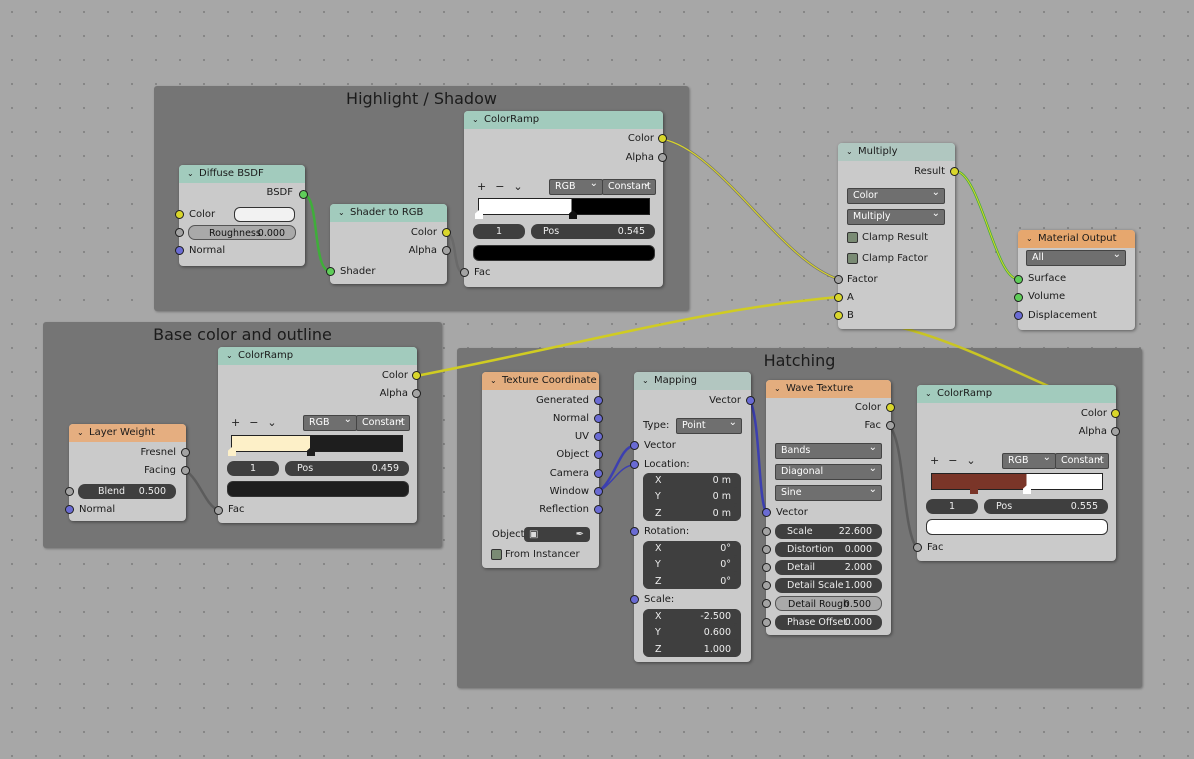 This screenshot has height=759, width=1194. I want to click on target-select: All, so click(1076, 257).